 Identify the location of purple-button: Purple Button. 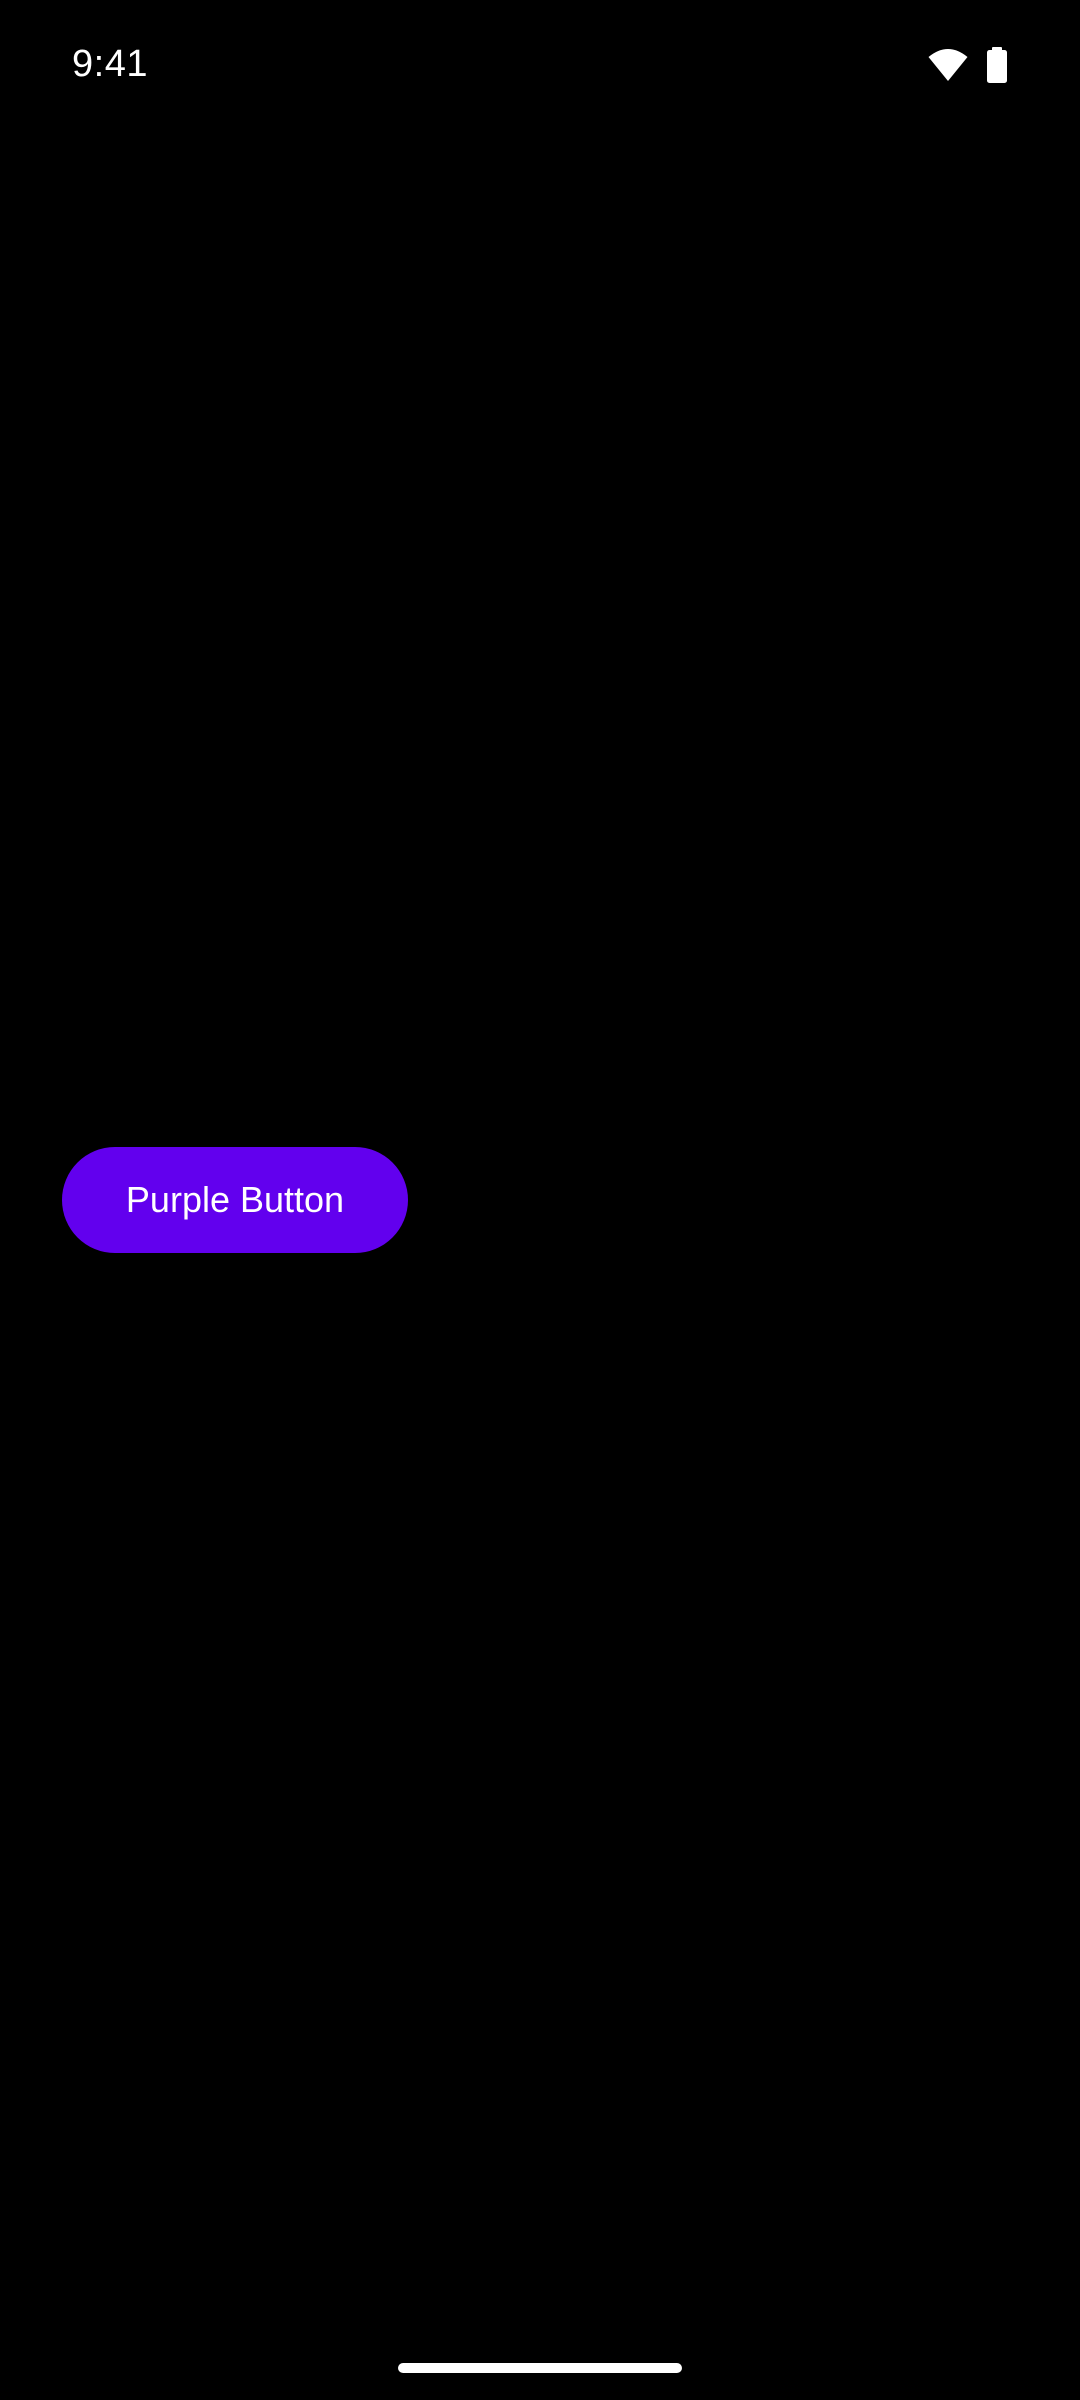
(235, 1200).